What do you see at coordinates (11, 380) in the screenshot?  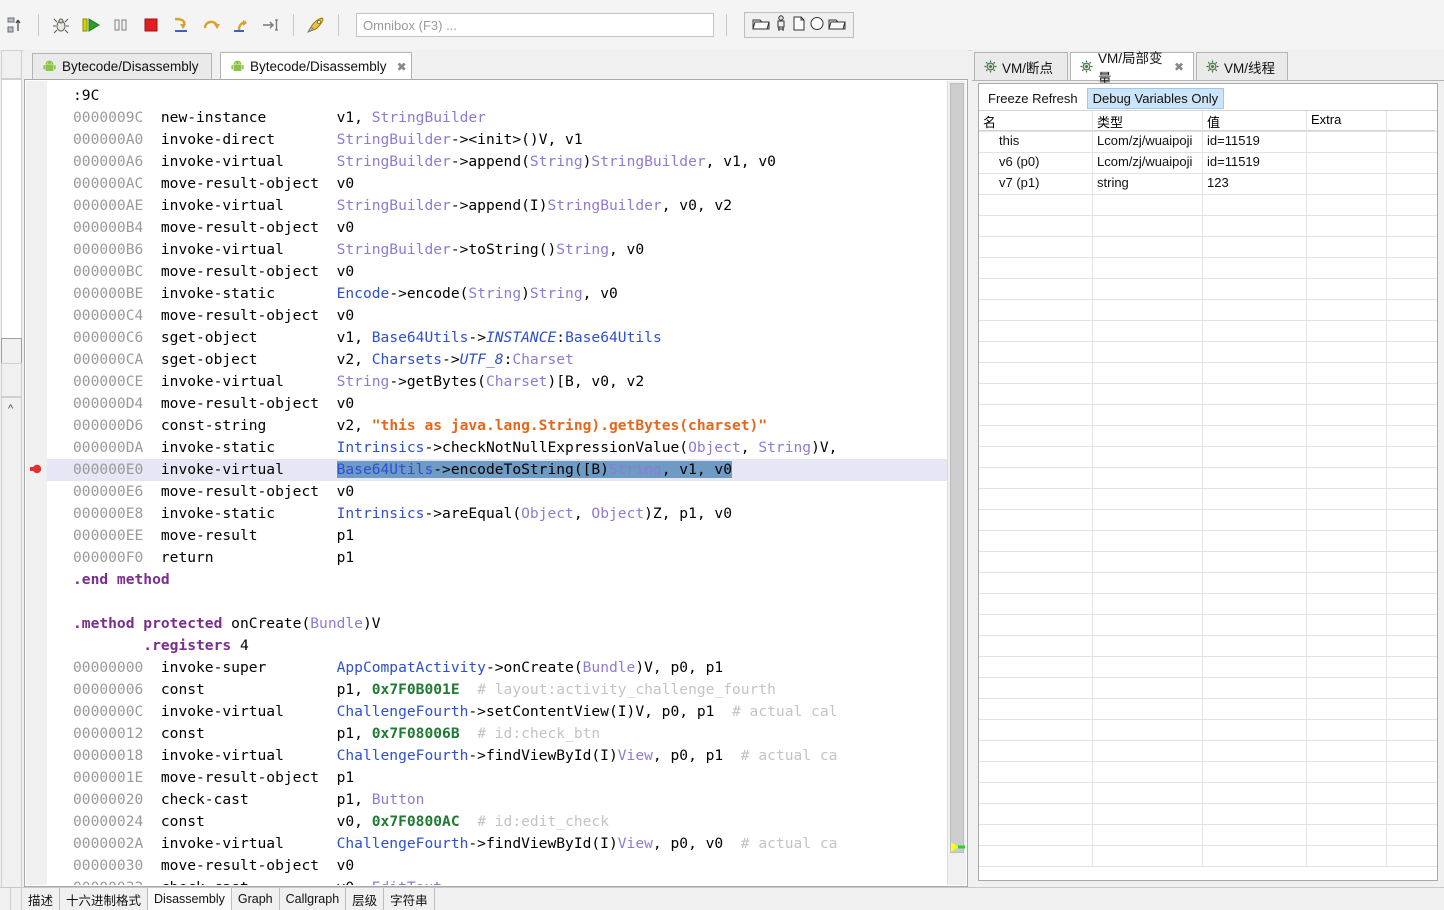 I see `left-dock-tabstrip-lower` at bounding box center [11, 380].